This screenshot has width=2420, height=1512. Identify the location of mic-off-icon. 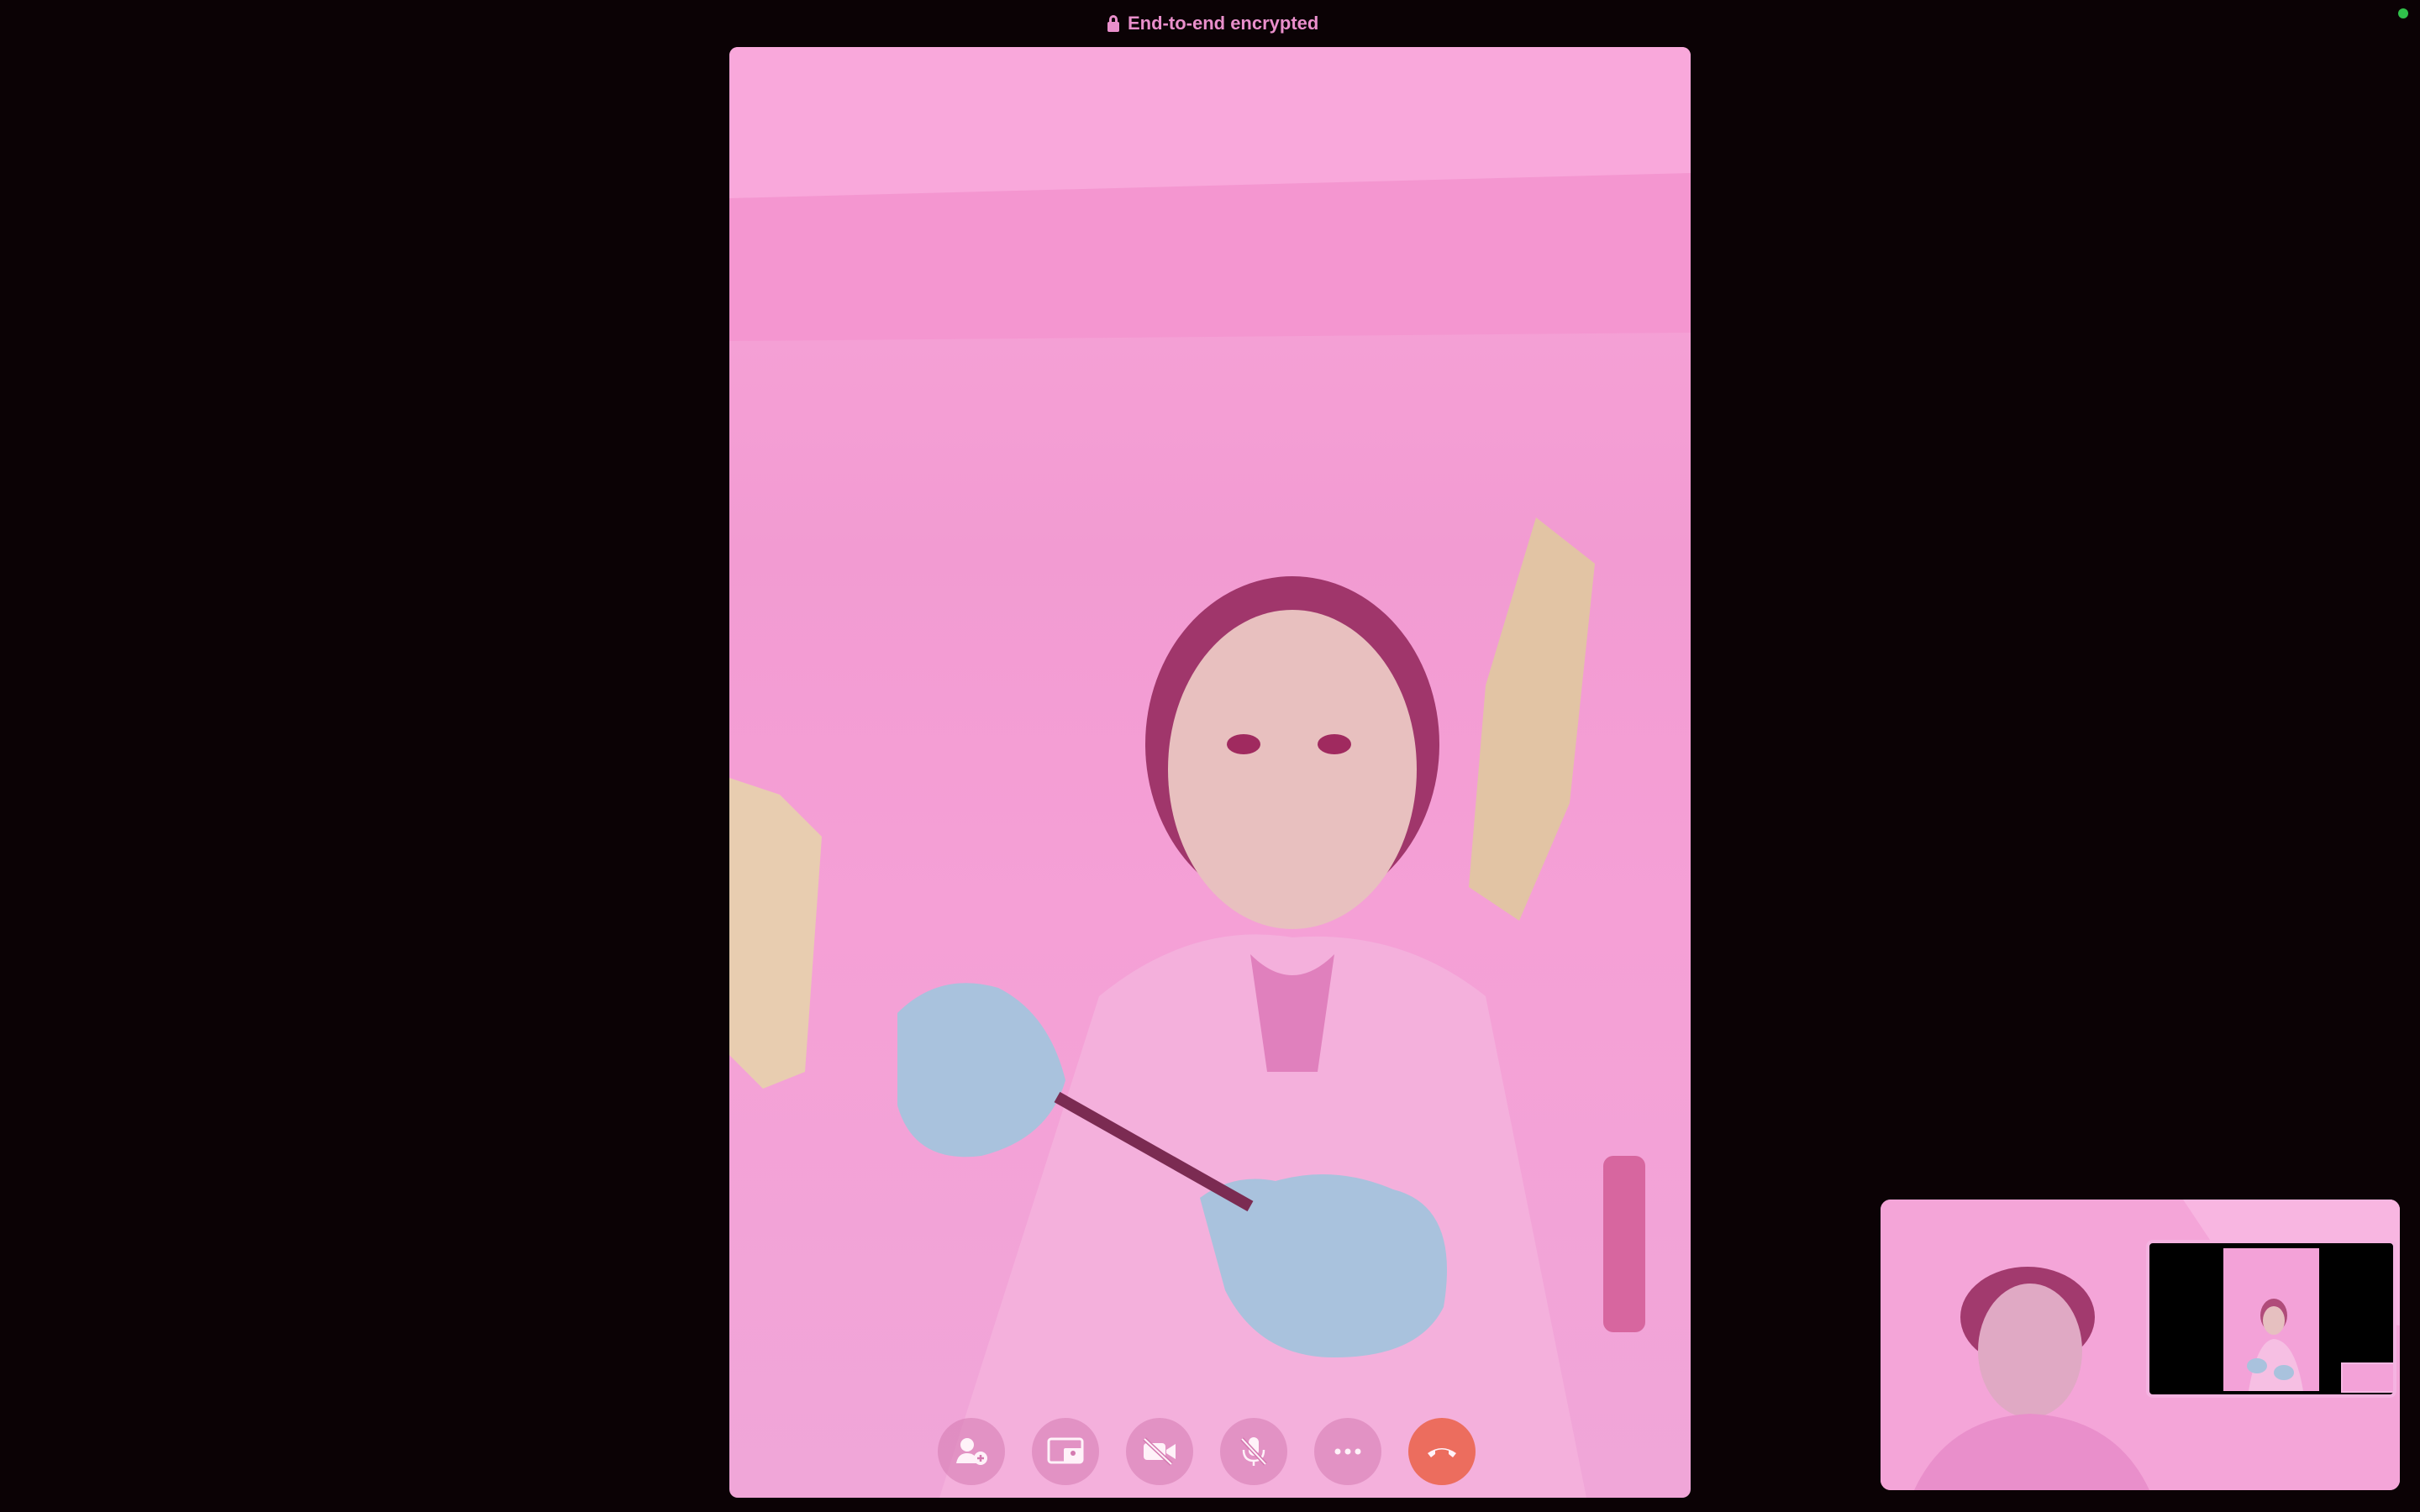
(1254, 1451).